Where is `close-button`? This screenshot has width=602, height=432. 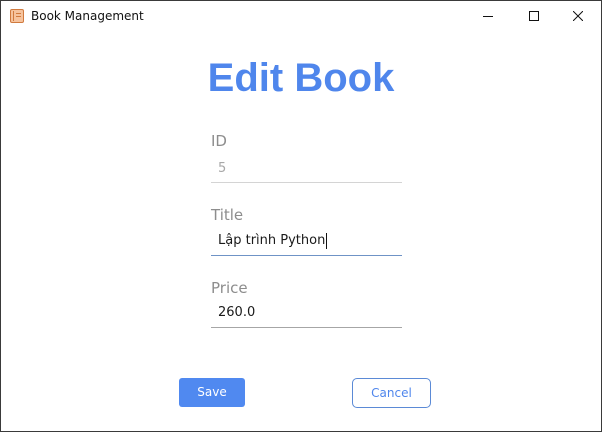
close-button is located at coordinates (578, 16).